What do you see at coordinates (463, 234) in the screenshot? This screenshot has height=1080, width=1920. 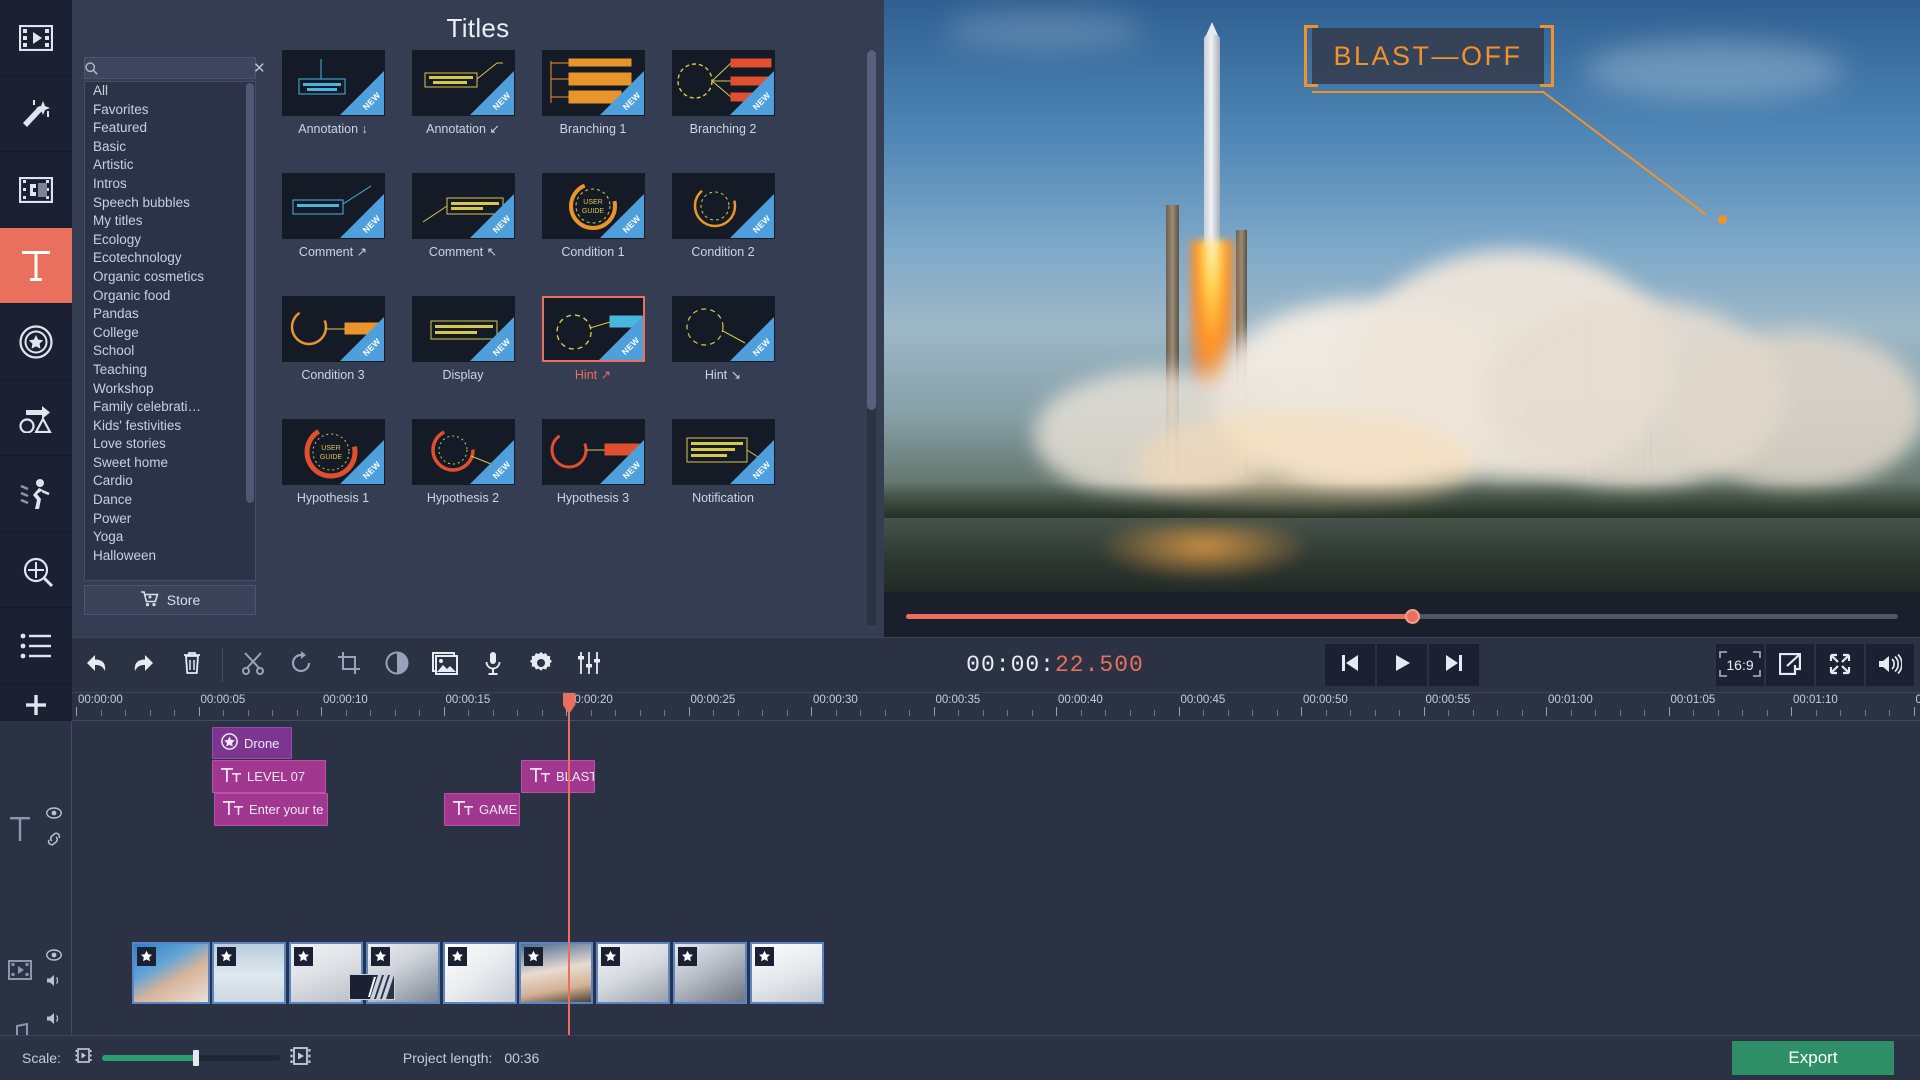 I see `title-preset-item: NEW Comment ↖` at bounding box center [463, 234].